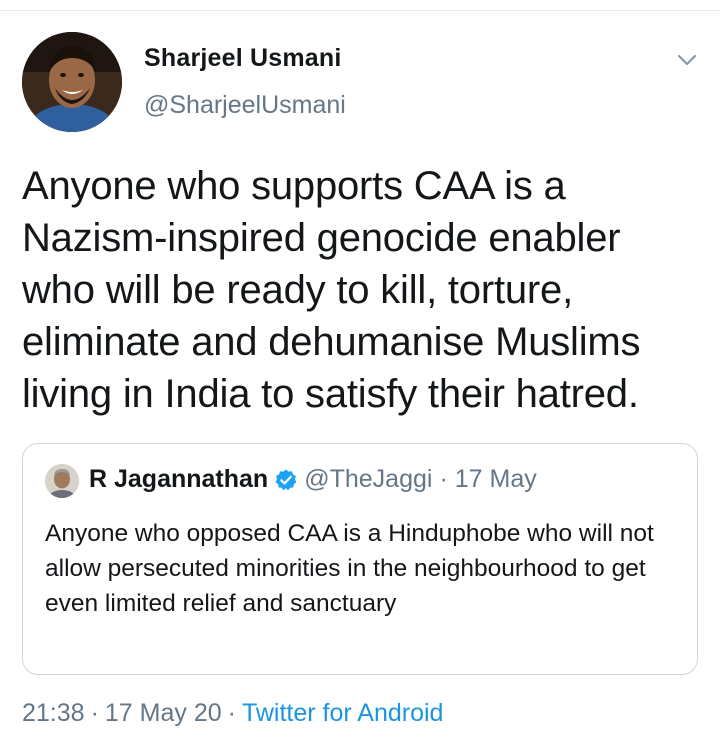 This screenshot has height=740, width=720. I want to click on tweet-time: 21:38, so click(53, 713).